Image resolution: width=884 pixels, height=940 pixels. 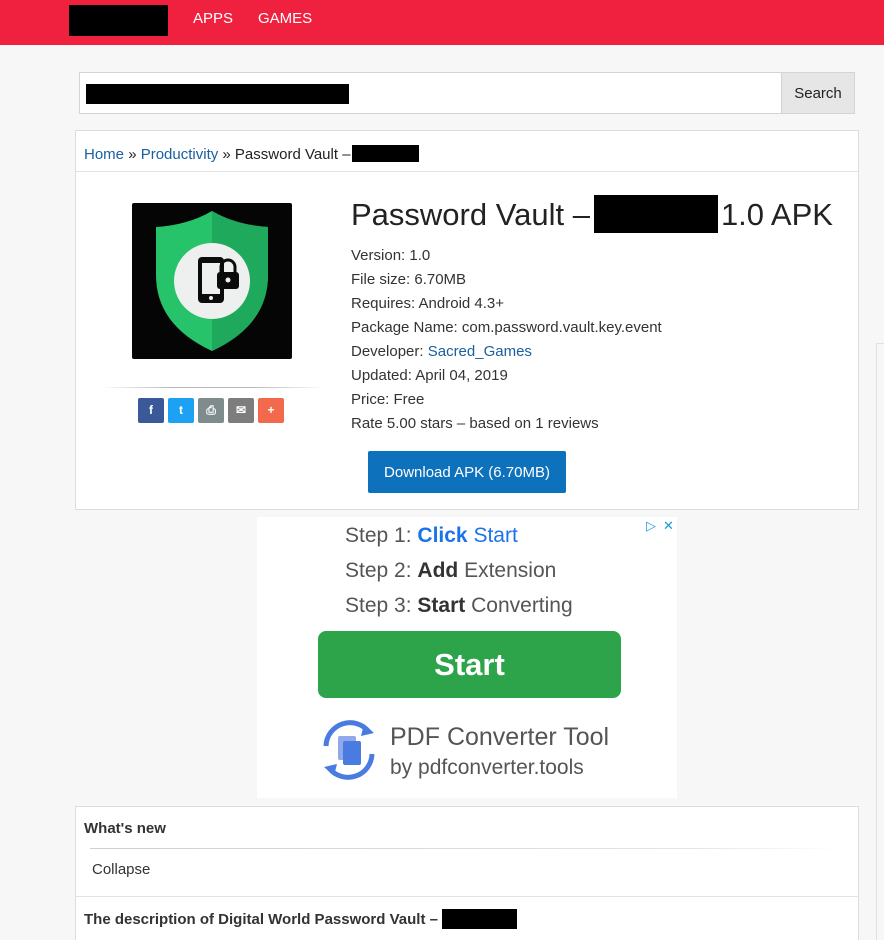 What do you see at coordinates (180, 154) in the screenshot?
I see `breadcrumb-category: Productivity` at bounding box center [180, 154].